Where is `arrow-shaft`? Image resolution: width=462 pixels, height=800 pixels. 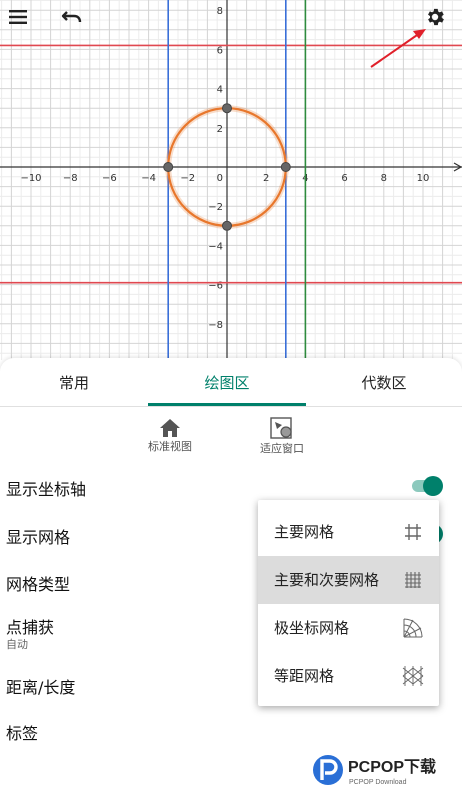
arrow-shaft is located at coordinates (395, 50).